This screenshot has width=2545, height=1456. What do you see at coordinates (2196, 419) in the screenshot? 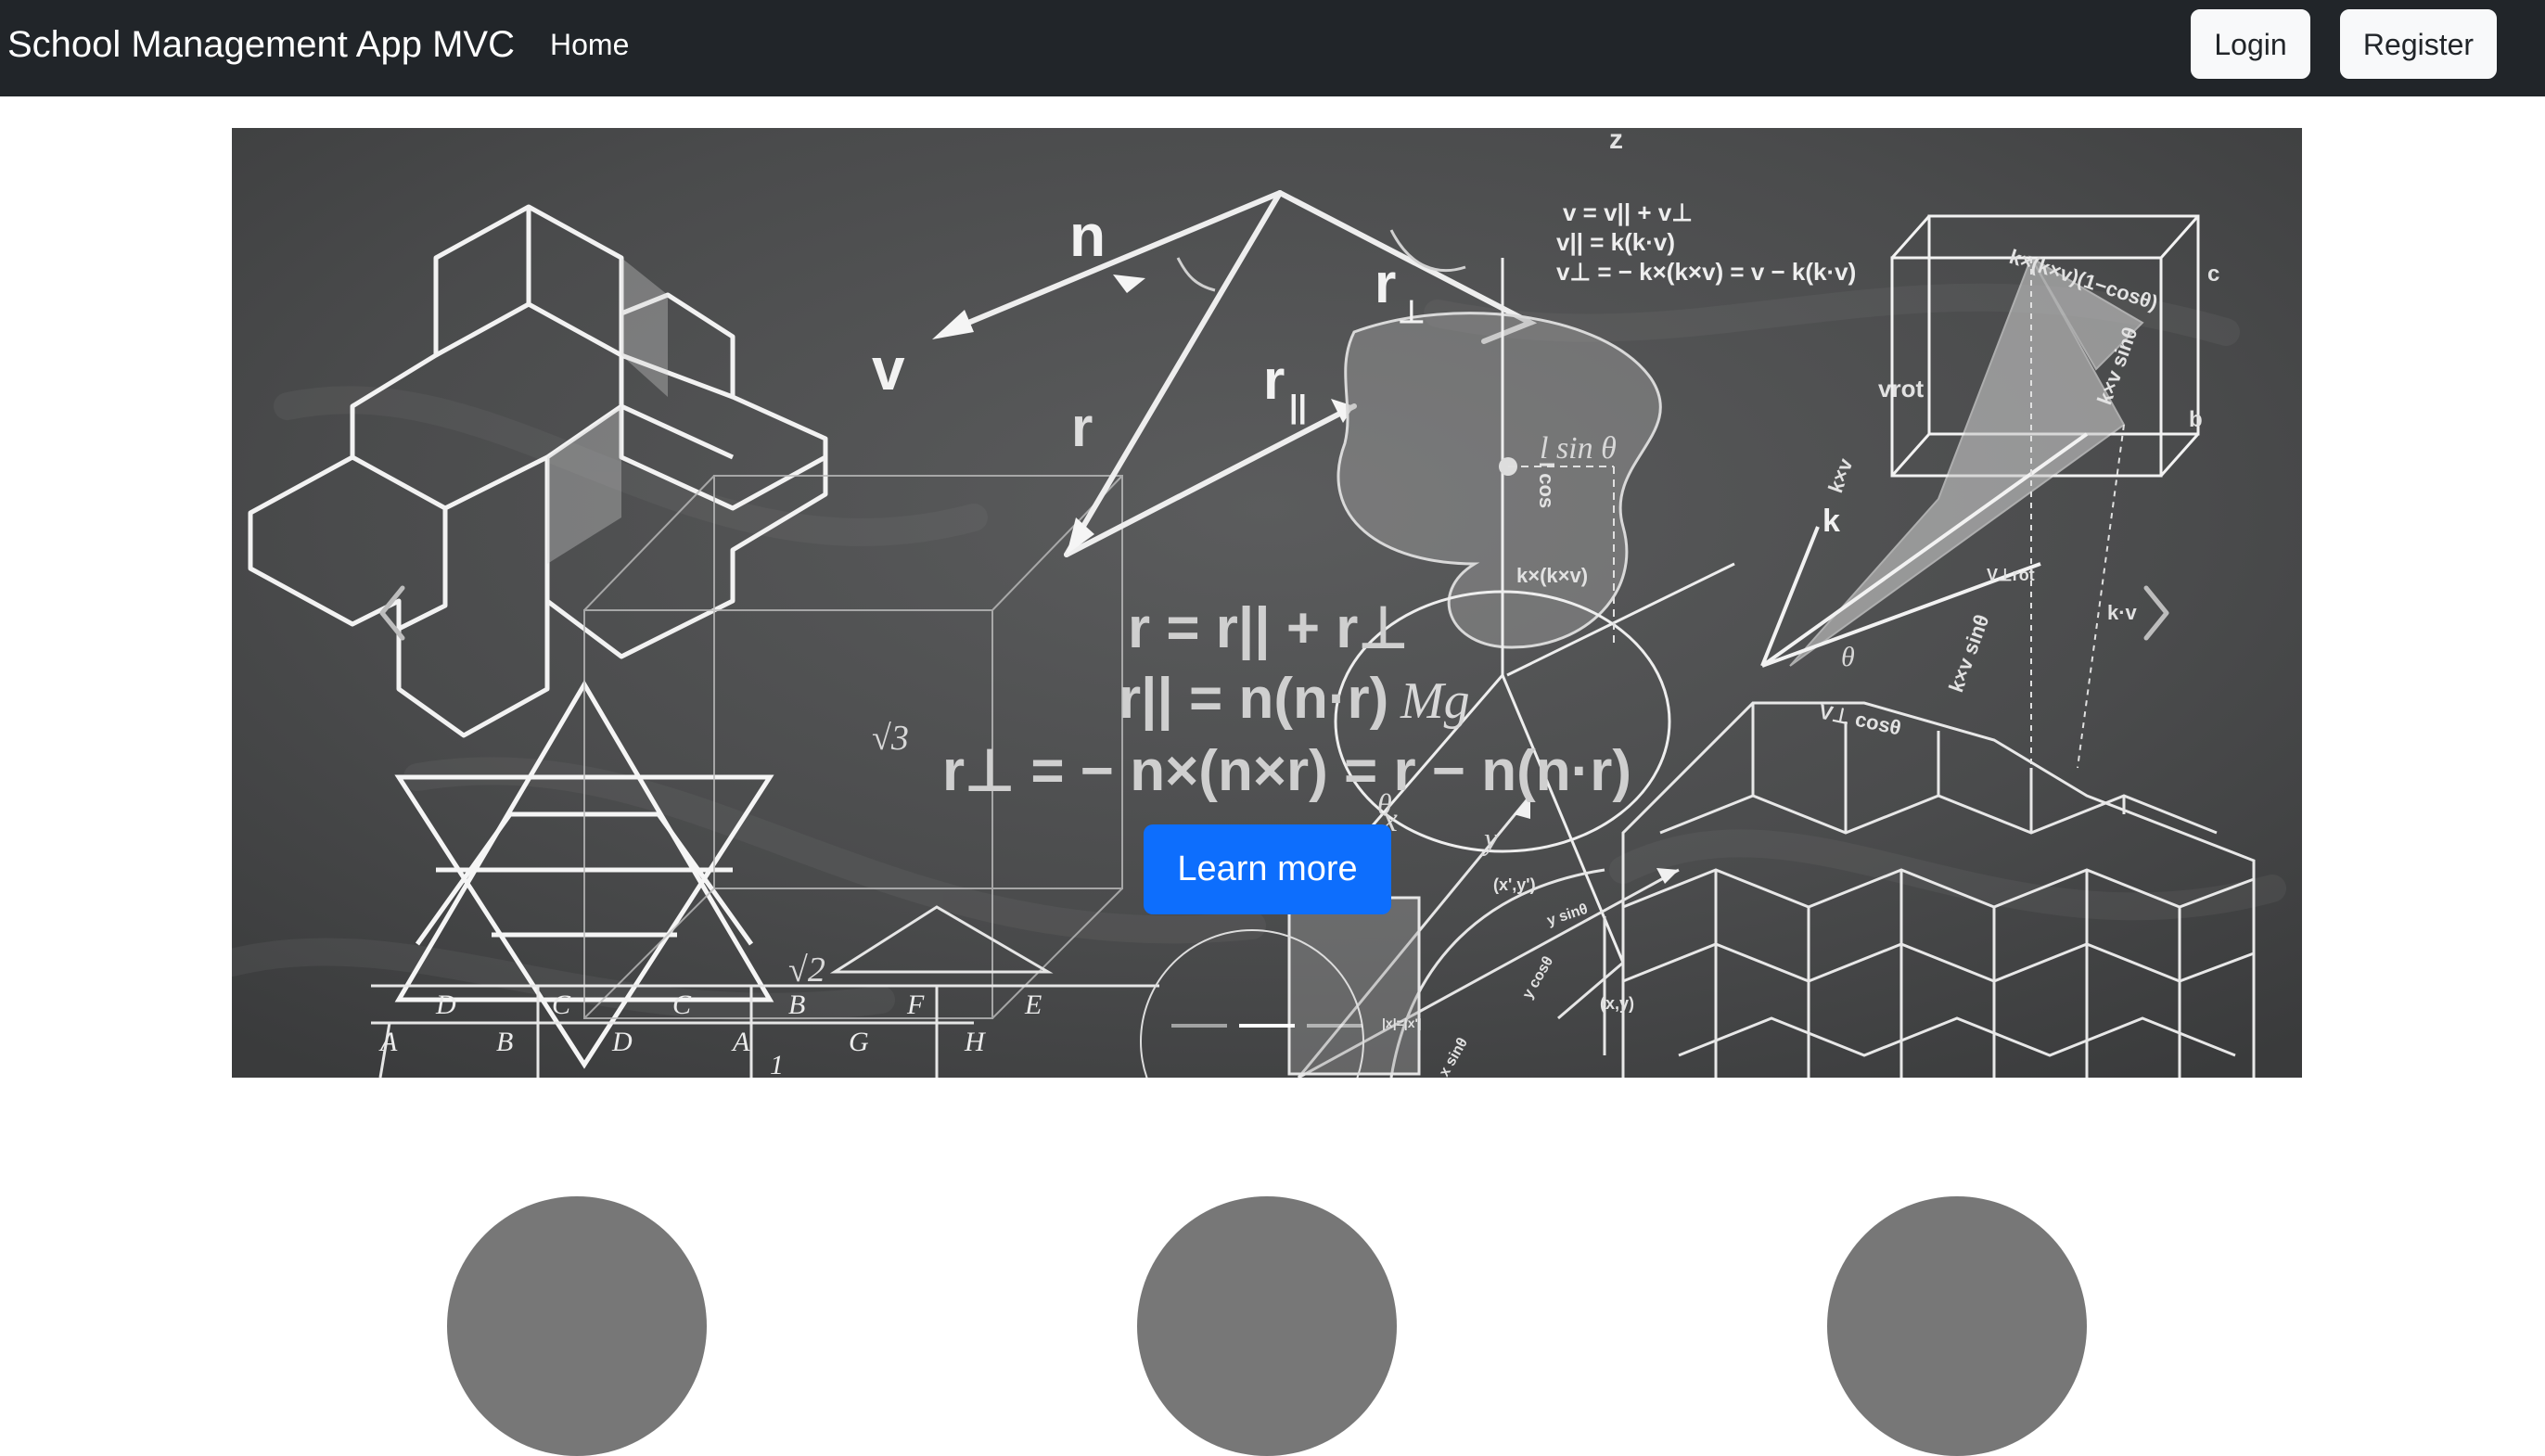
I see `chalk-cube-b: b` at bounding box center [2196, 419].